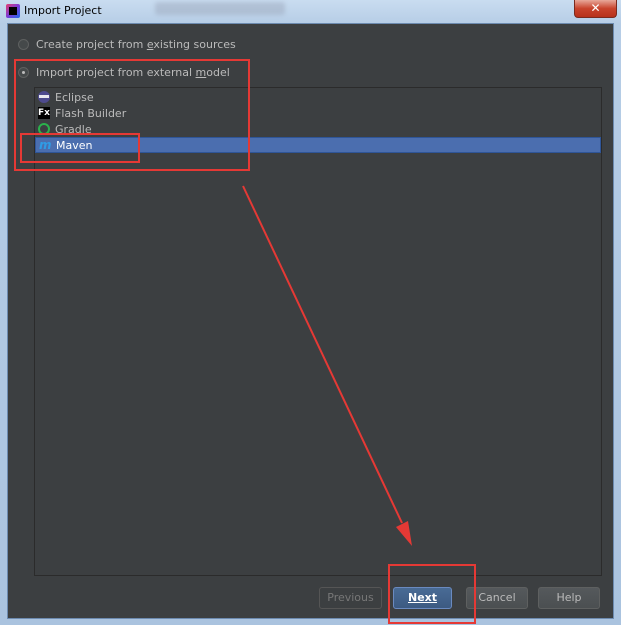  I want to click on blurred-title-overlay, so click(220, 8).